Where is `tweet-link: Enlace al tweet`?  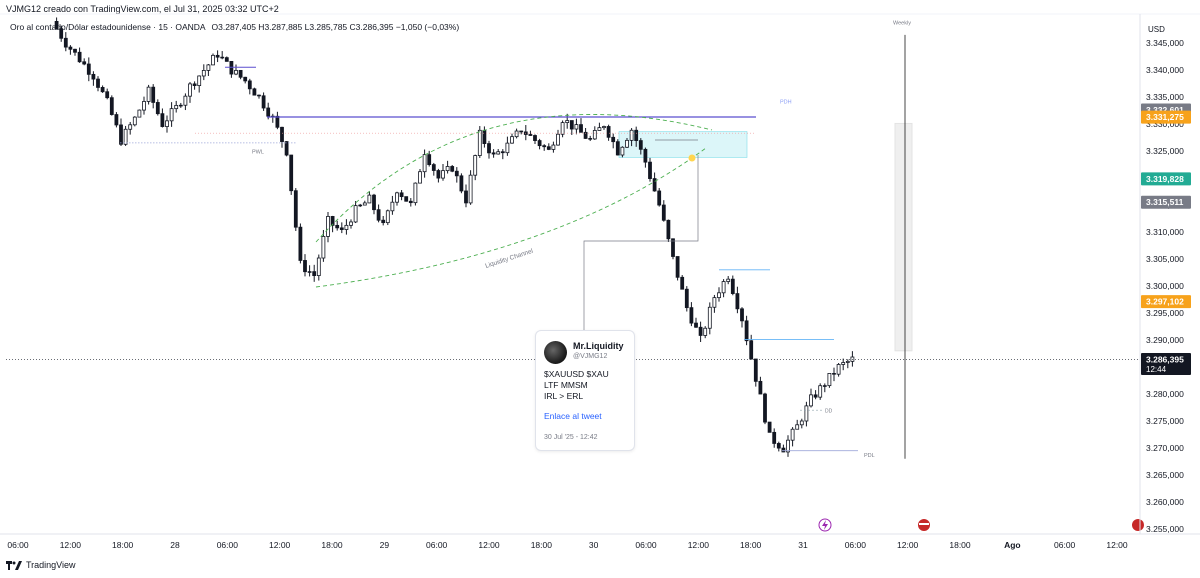
tweet-link: Enlace al tweet is located at coordinates (573, 416).